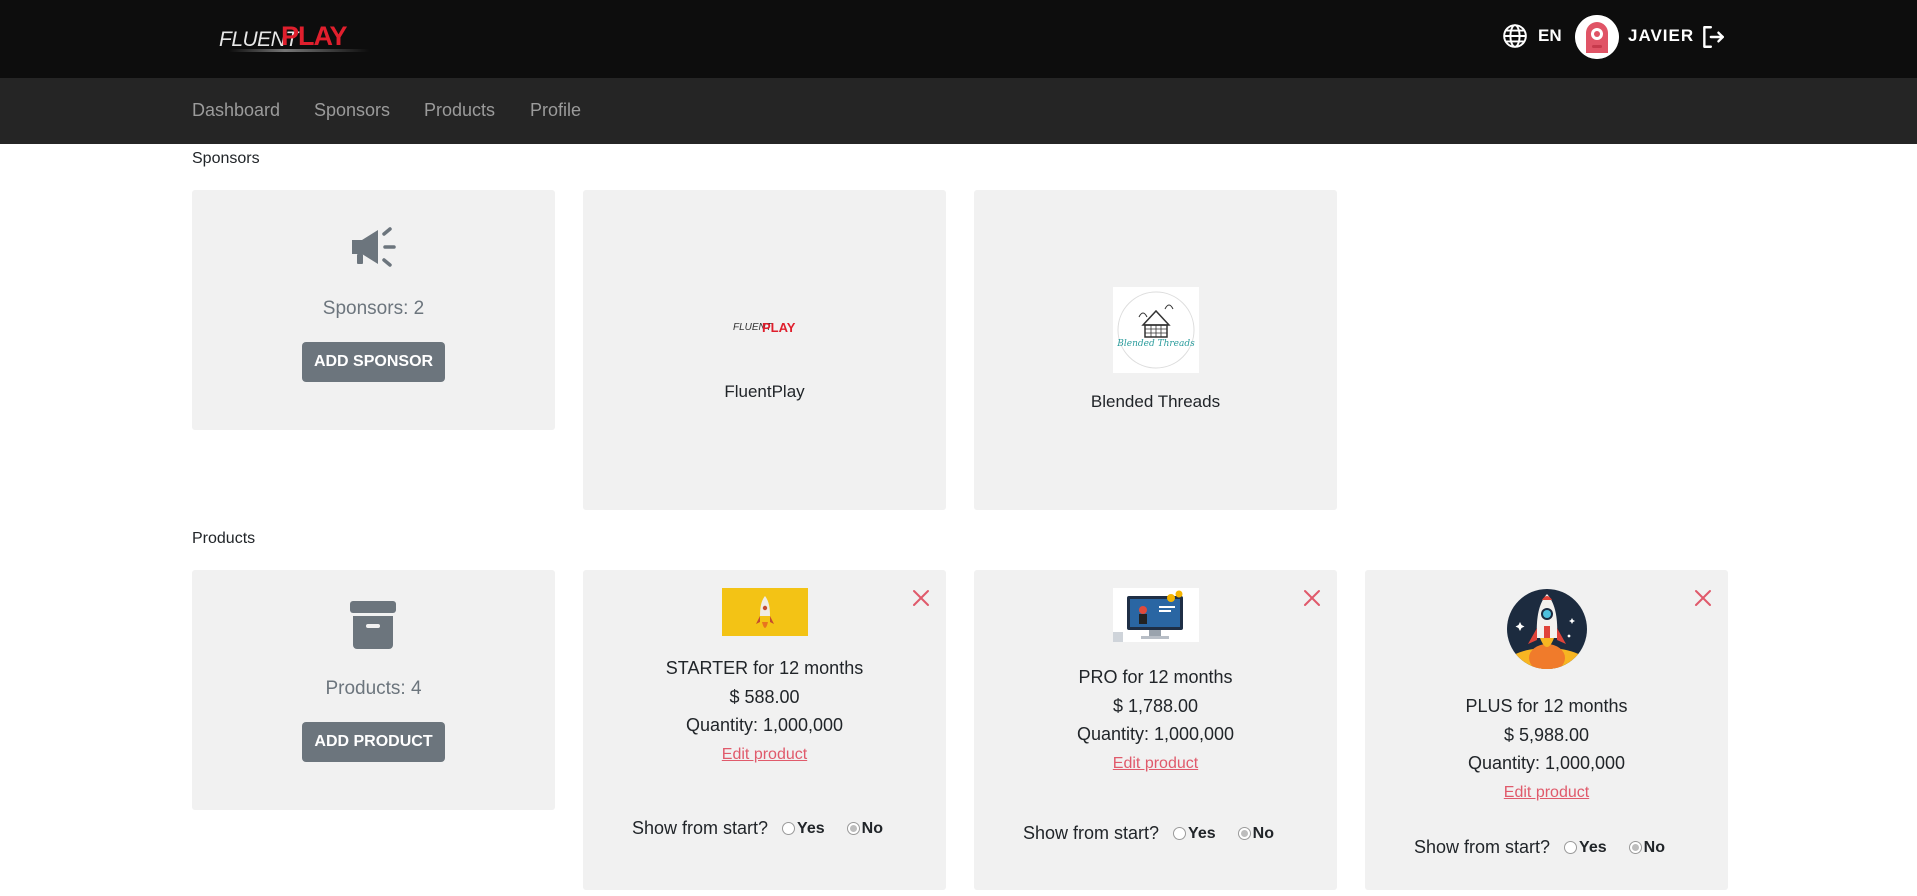  Describe the element at coordinates (352, 110) in the screenshot. I see `nav-item-sponsors: Sponsors` at that location.